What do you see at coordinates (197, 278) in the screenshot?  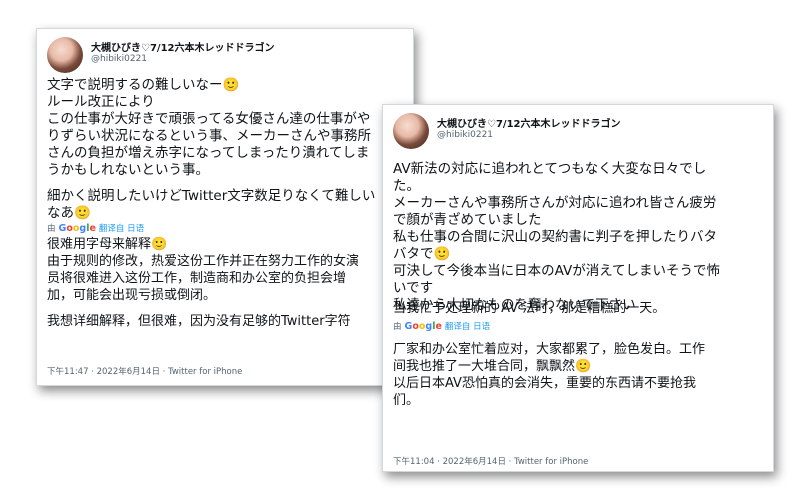 I see `translation-text-line: 员将很难进入这份工作，制造商和办公室的负担会增` at bounding box center [197, 278].